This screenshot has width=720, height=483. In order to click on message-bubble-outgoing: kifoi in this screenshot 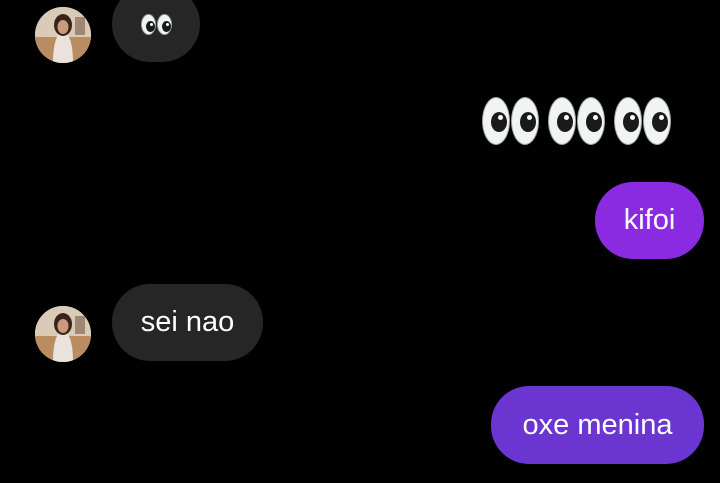, I will do `click(649, 220)`.